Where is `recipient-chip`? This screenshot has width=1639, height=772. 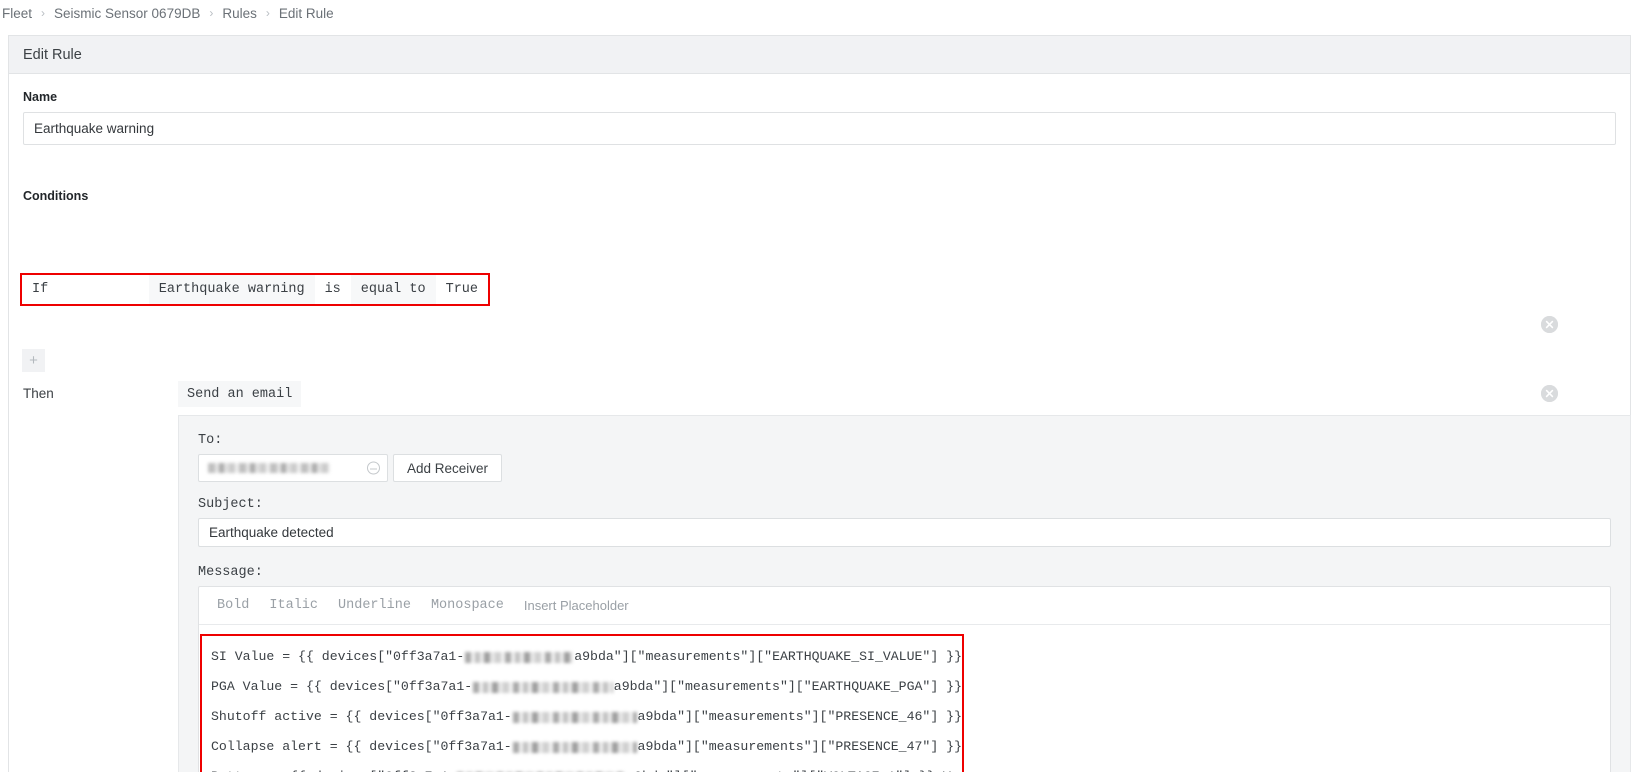 recipient-chip is located at coordinates (293, 468).